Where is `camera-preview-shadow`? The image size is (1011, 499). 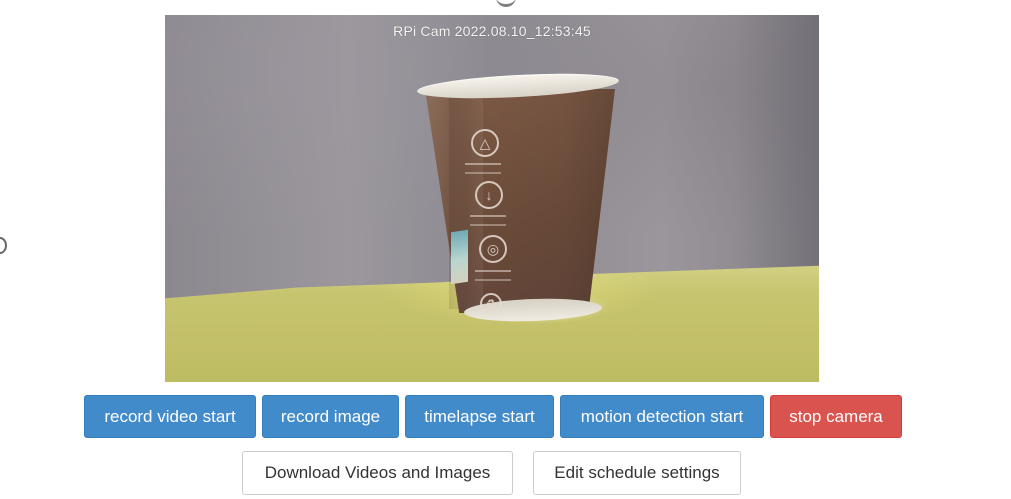 camera-preview-shadow is located at coordinates (776, 145).